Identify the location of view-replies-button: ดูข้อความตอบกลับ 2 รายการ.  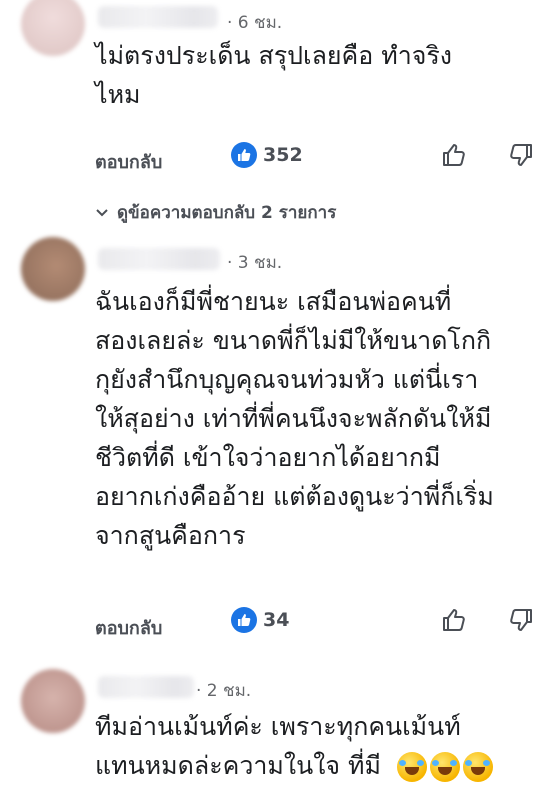
(215, 212).